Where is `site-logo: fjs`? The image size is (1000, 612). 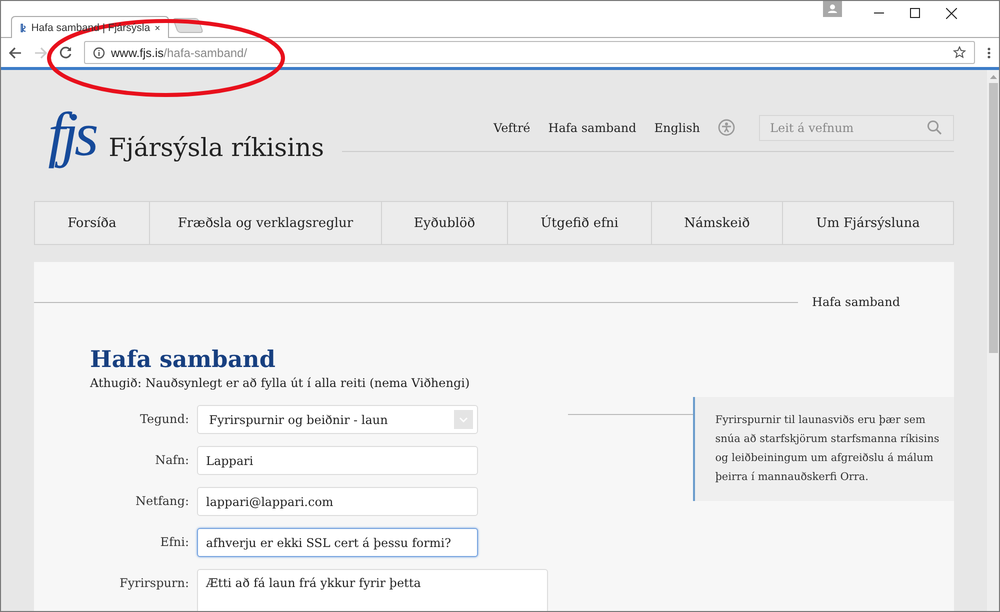 site-logo: fjs is located at coordinates (71, 135).